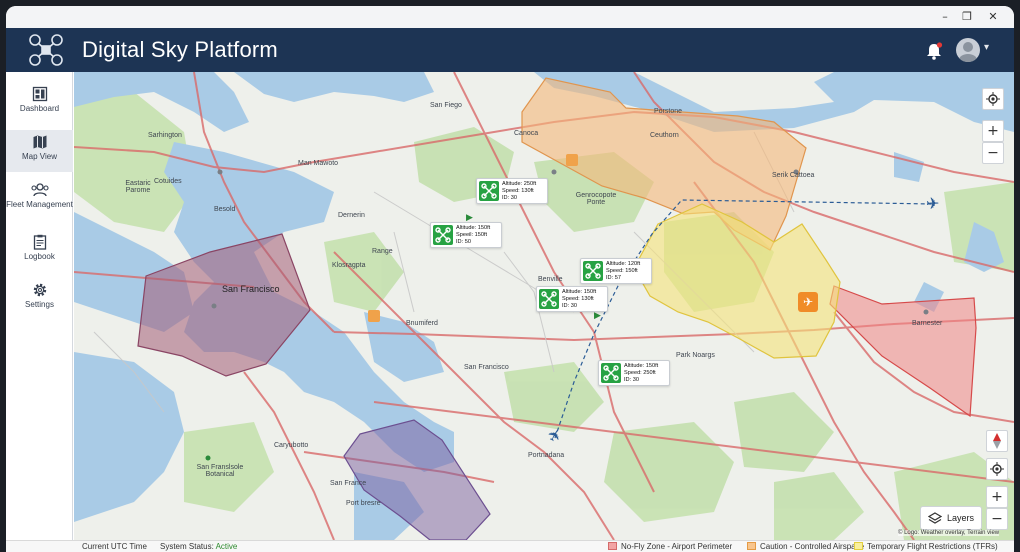 The width and height of the screenshot is (1020, 552). I want to click on sidebar-item-label: Dashboard, so click(39, 108).